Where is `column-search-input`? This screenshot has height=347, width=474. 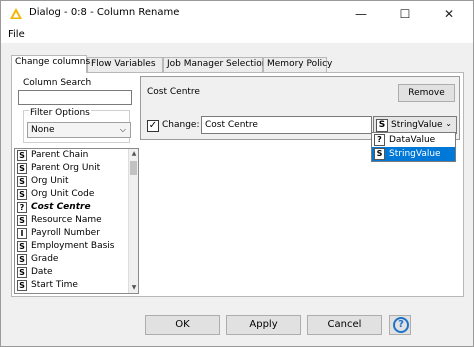 column-search-input is located at coordinates (75, 97).